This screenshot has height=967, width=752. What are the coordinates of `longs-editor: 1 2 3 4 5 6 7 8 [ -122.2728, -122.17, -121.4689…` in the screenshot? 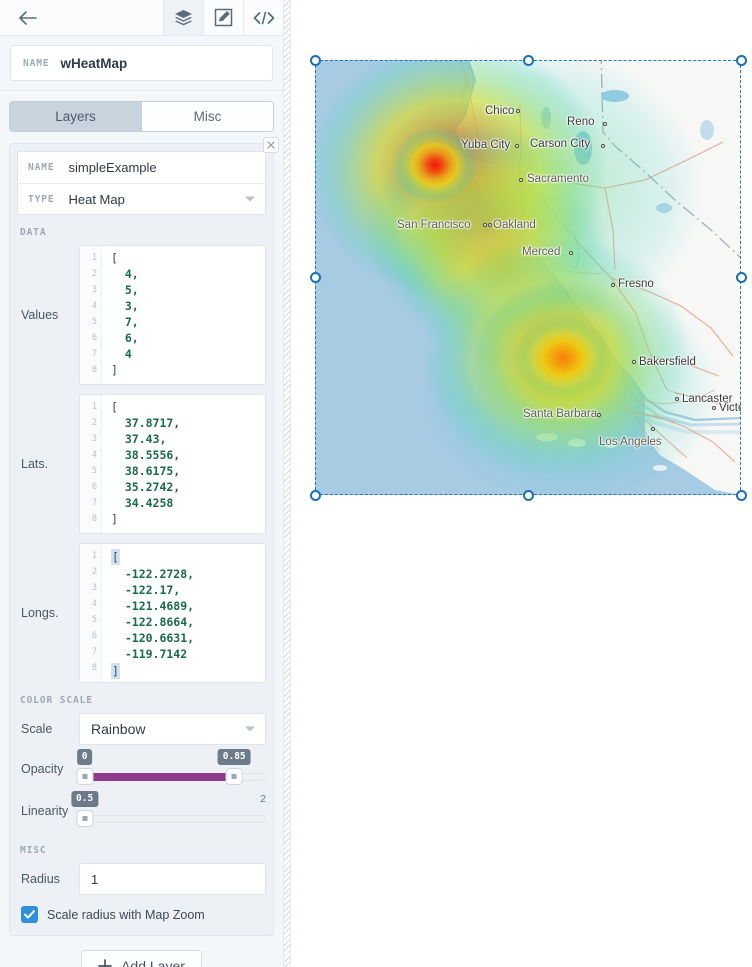 It's located at (172, 613).